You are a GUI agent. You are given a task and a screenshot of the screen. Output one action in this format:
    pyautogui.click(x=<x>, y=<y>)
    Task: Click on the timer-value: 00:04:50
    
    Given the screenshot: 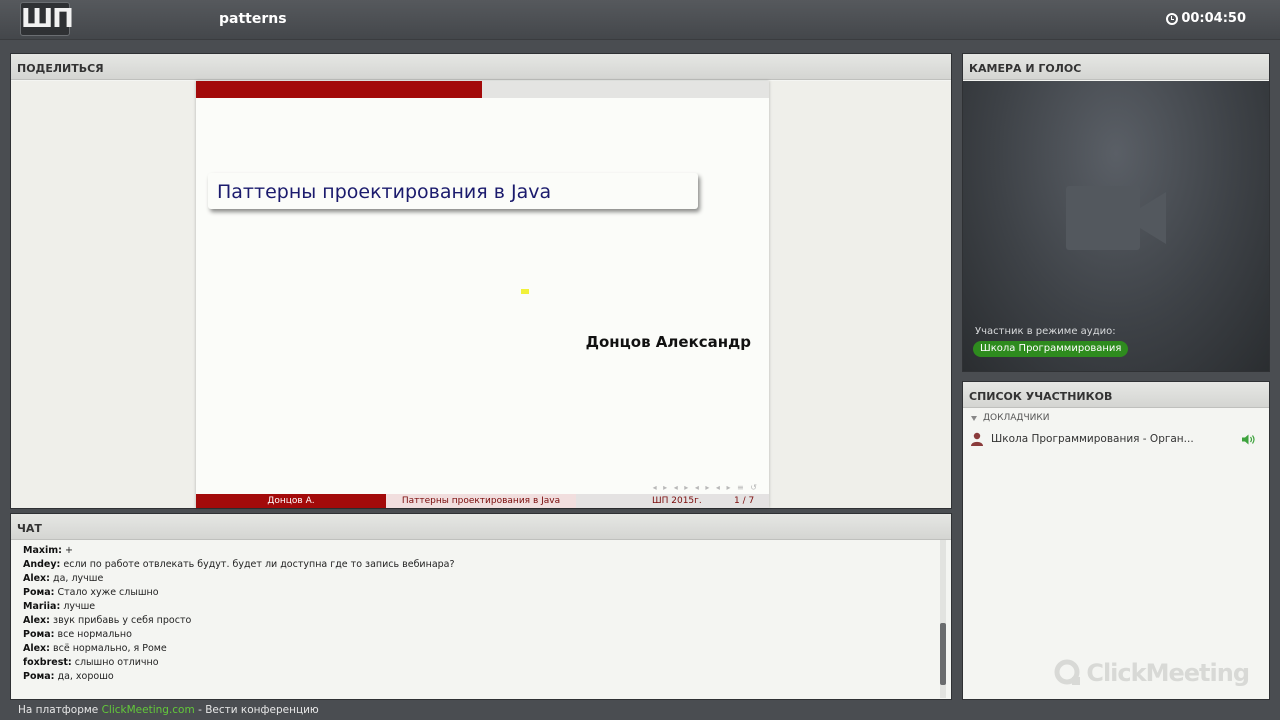 What is the action you would take?
    pyautogui.click(x=1213, y=18)
    